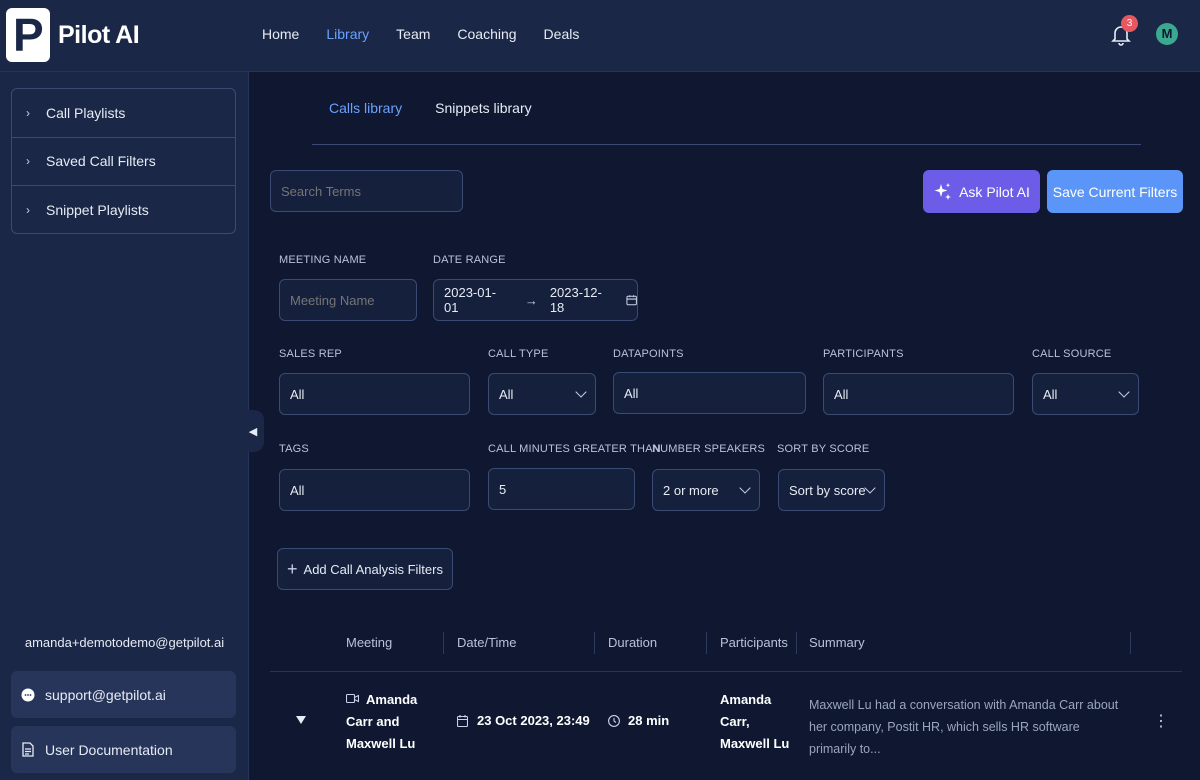 This screenshot has width=1200, height=780. Describe the element at coordinates (105, 694) in the screenshot. I see `support-label: support@getpilot.ai` at that location.